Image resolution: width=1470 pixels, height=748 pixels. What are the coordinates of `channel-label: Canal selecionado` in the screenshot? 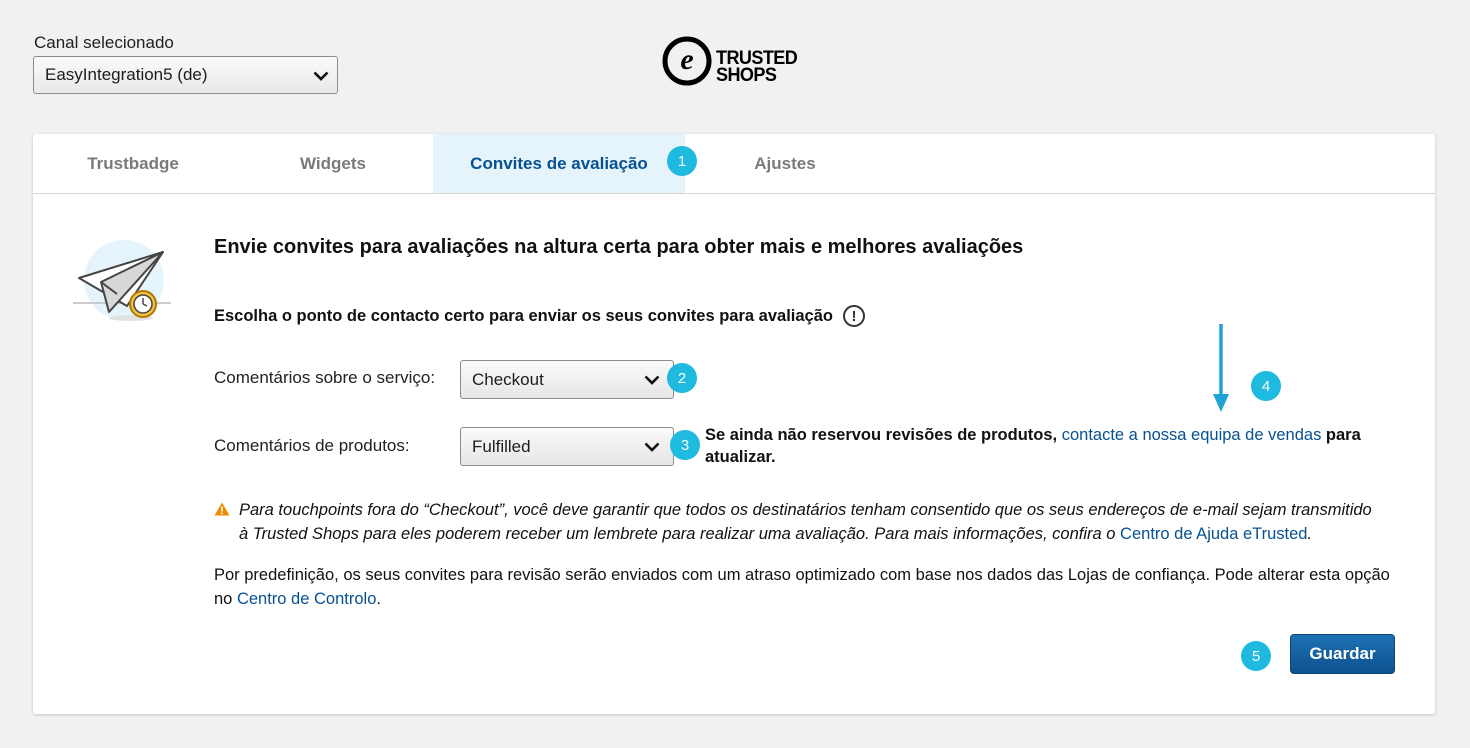 It's located at (104, 42).